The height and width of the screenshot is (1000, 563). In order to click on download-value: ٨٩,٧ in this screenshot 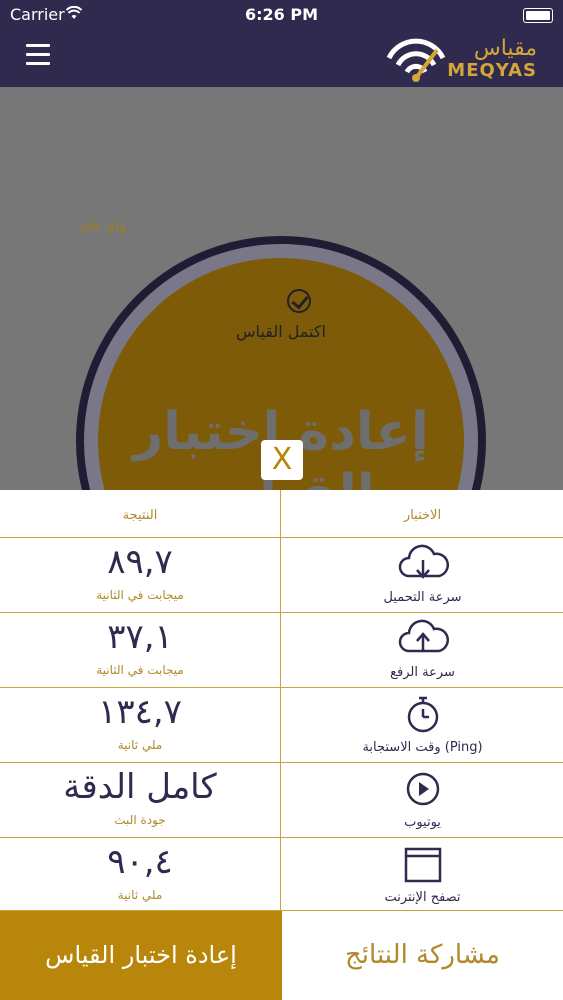, I will do `click(140, 562)`.